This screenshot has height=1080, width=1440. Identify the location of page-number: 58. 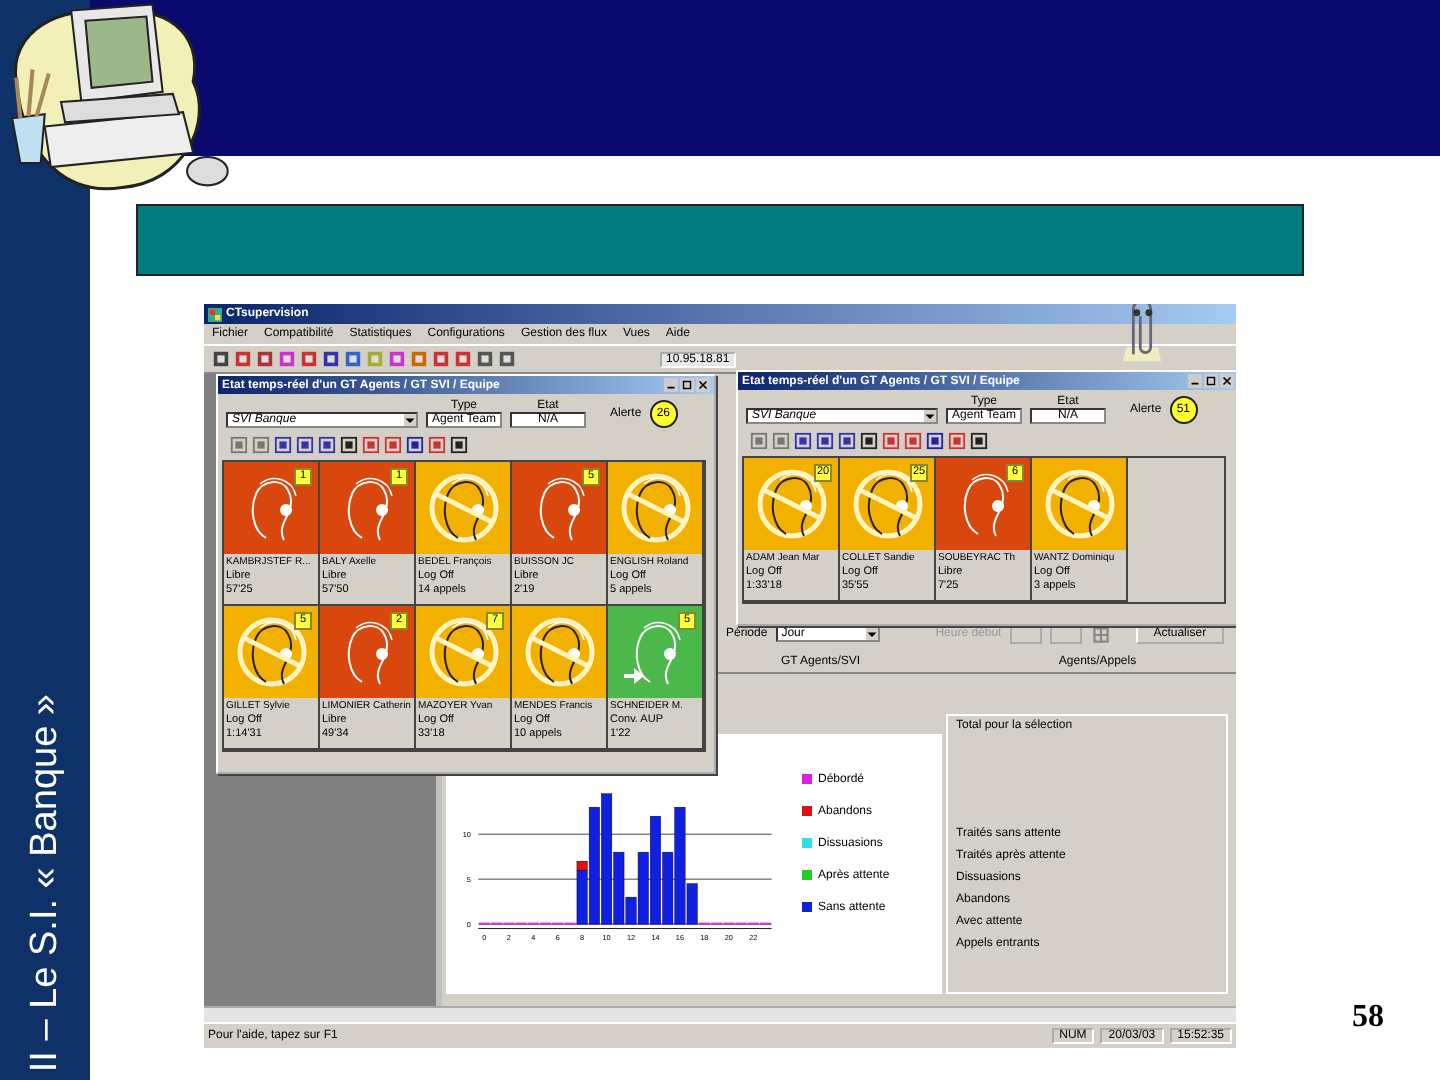
(1368, 1018).